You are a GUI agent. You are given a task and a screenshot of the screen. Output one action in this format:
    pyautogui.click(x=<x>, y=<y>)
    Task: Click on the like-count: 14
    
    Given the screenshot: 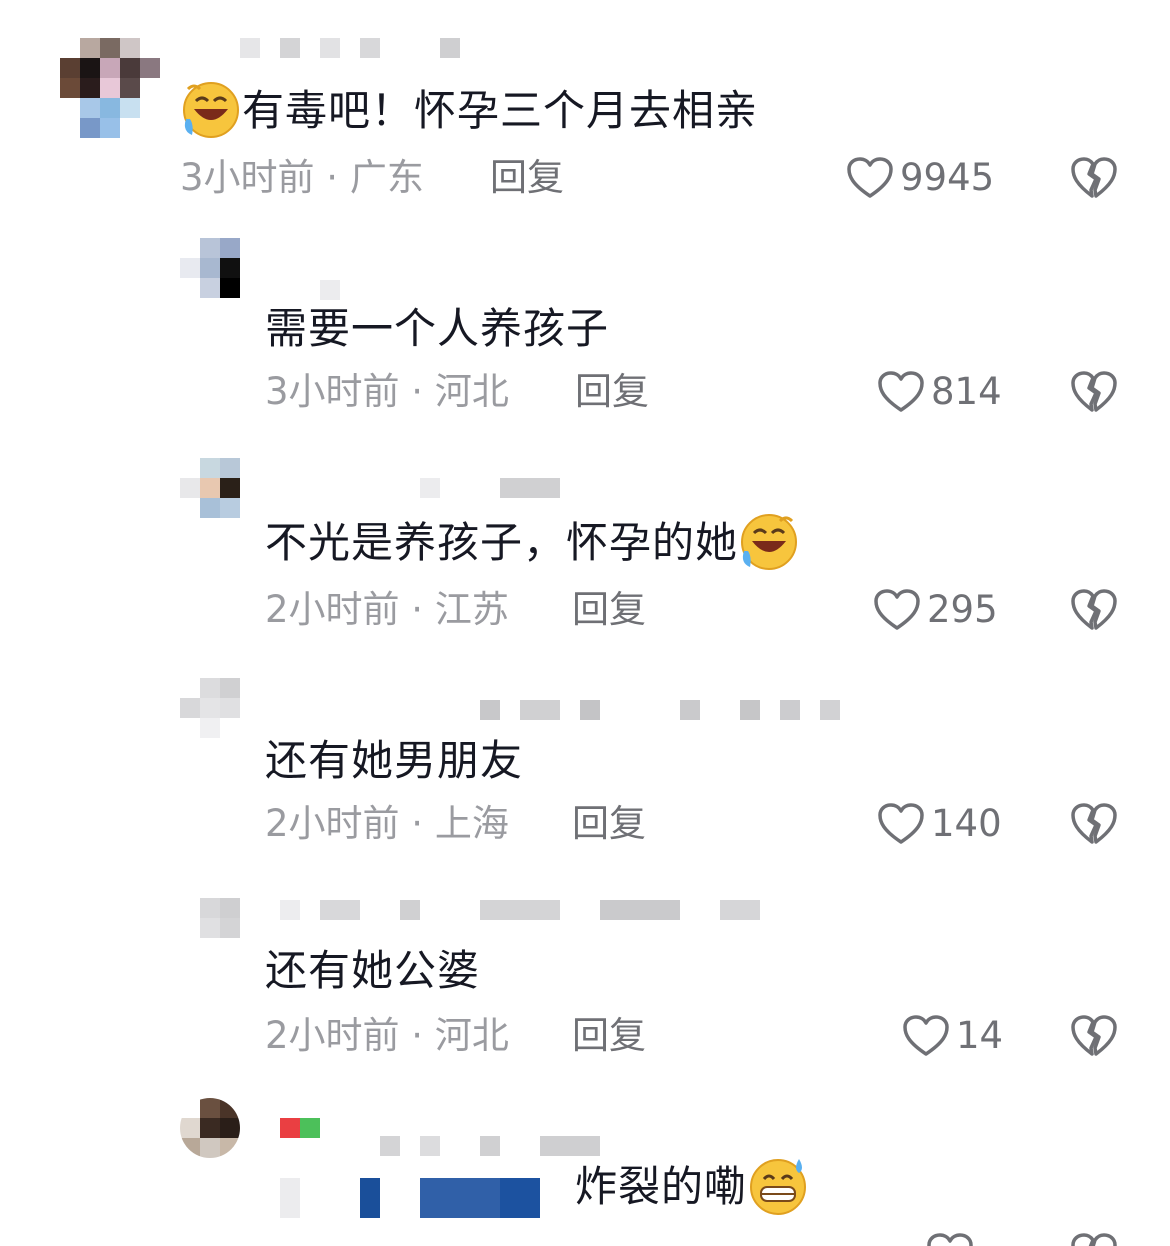 What is the action you would take?
    pyautogui.click(x=980, y=1035)
    